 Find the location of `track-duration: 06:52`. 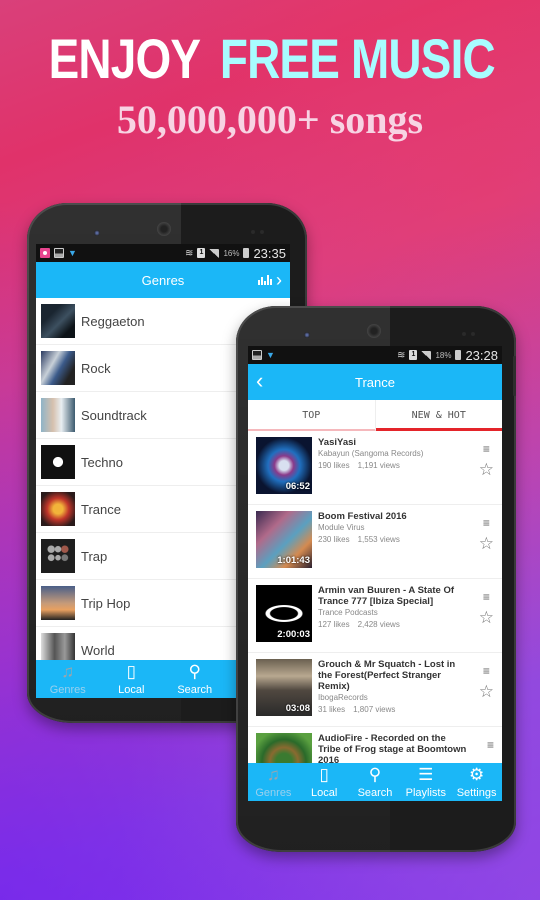

track-duration: 06:52 is located at coordinates (297, 486).